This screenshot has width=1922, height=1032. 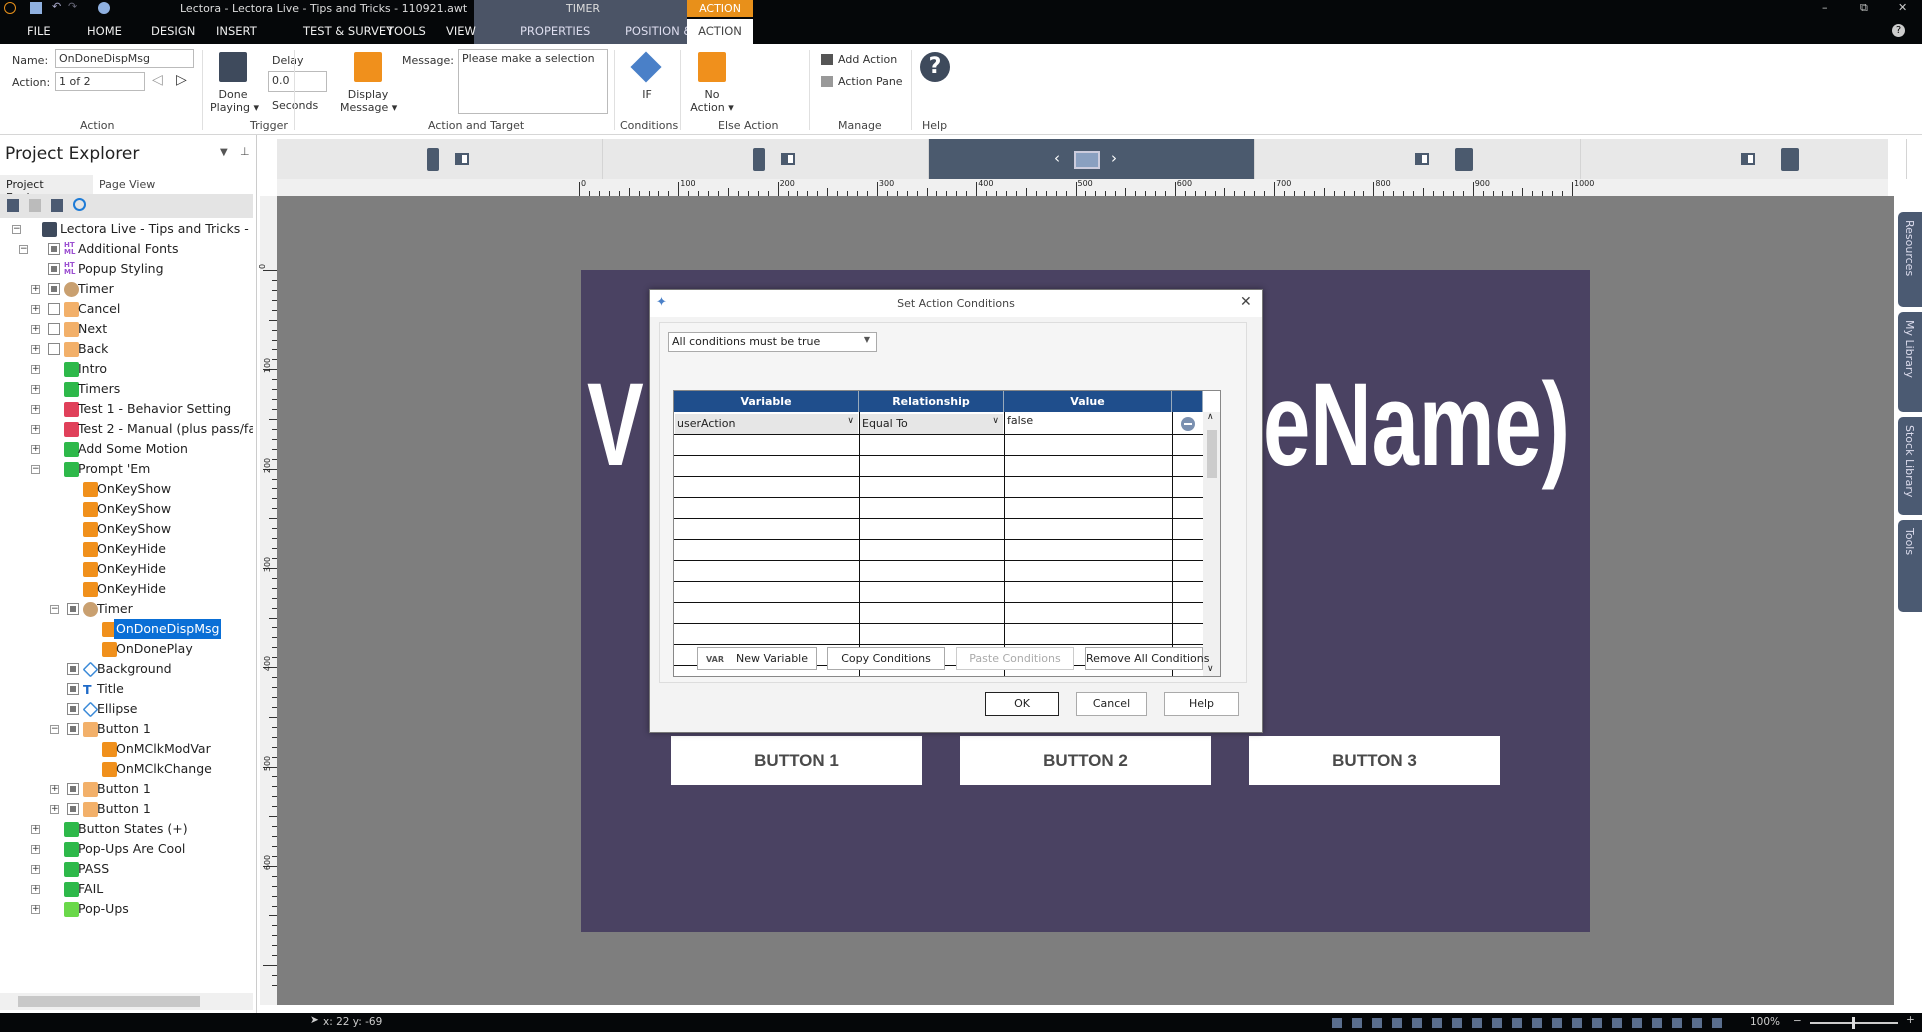 I want to click on zoom-out-button: −, so click(x=1797, y=1021).